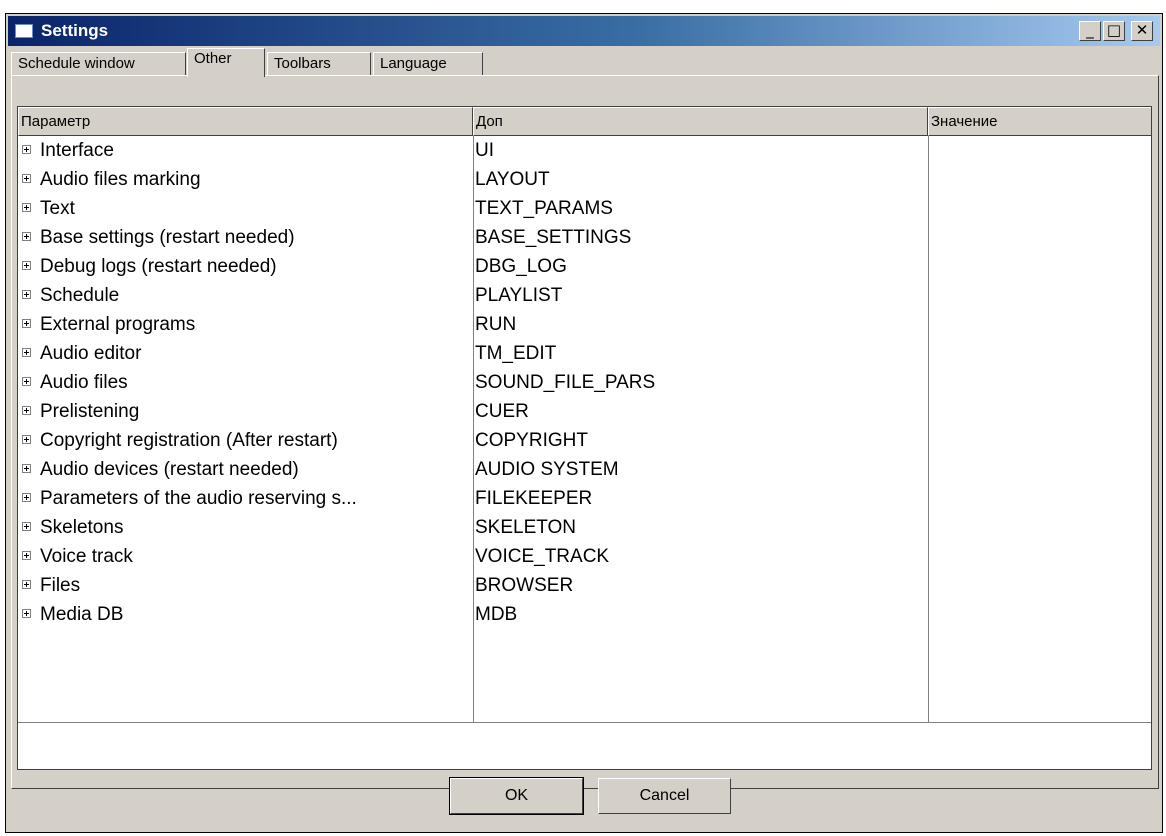  What do you see at coordinates (24, 31) in the screenshot?
I see `window-icon` at bounding box center [24, 31].